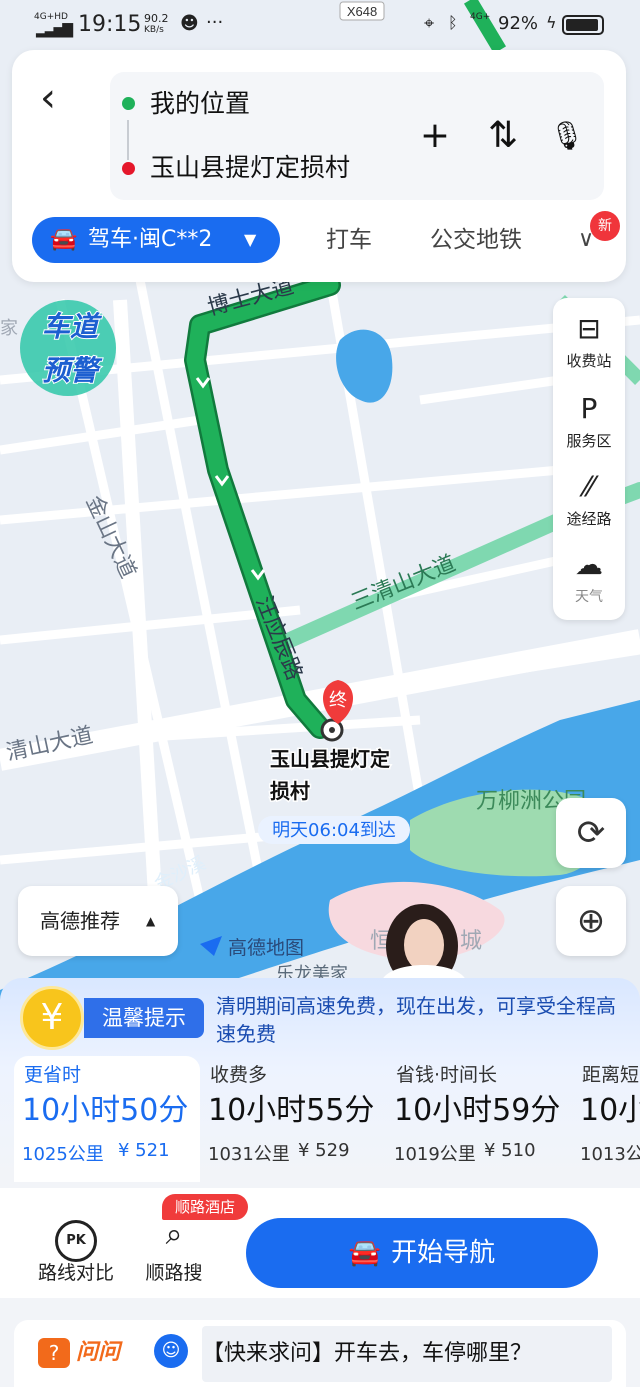 The height and width of the screenshot is (1387, 640). Describe the element at coordinates (215, 22) in the screenshot. I see `more-notifications: ···` at that location.